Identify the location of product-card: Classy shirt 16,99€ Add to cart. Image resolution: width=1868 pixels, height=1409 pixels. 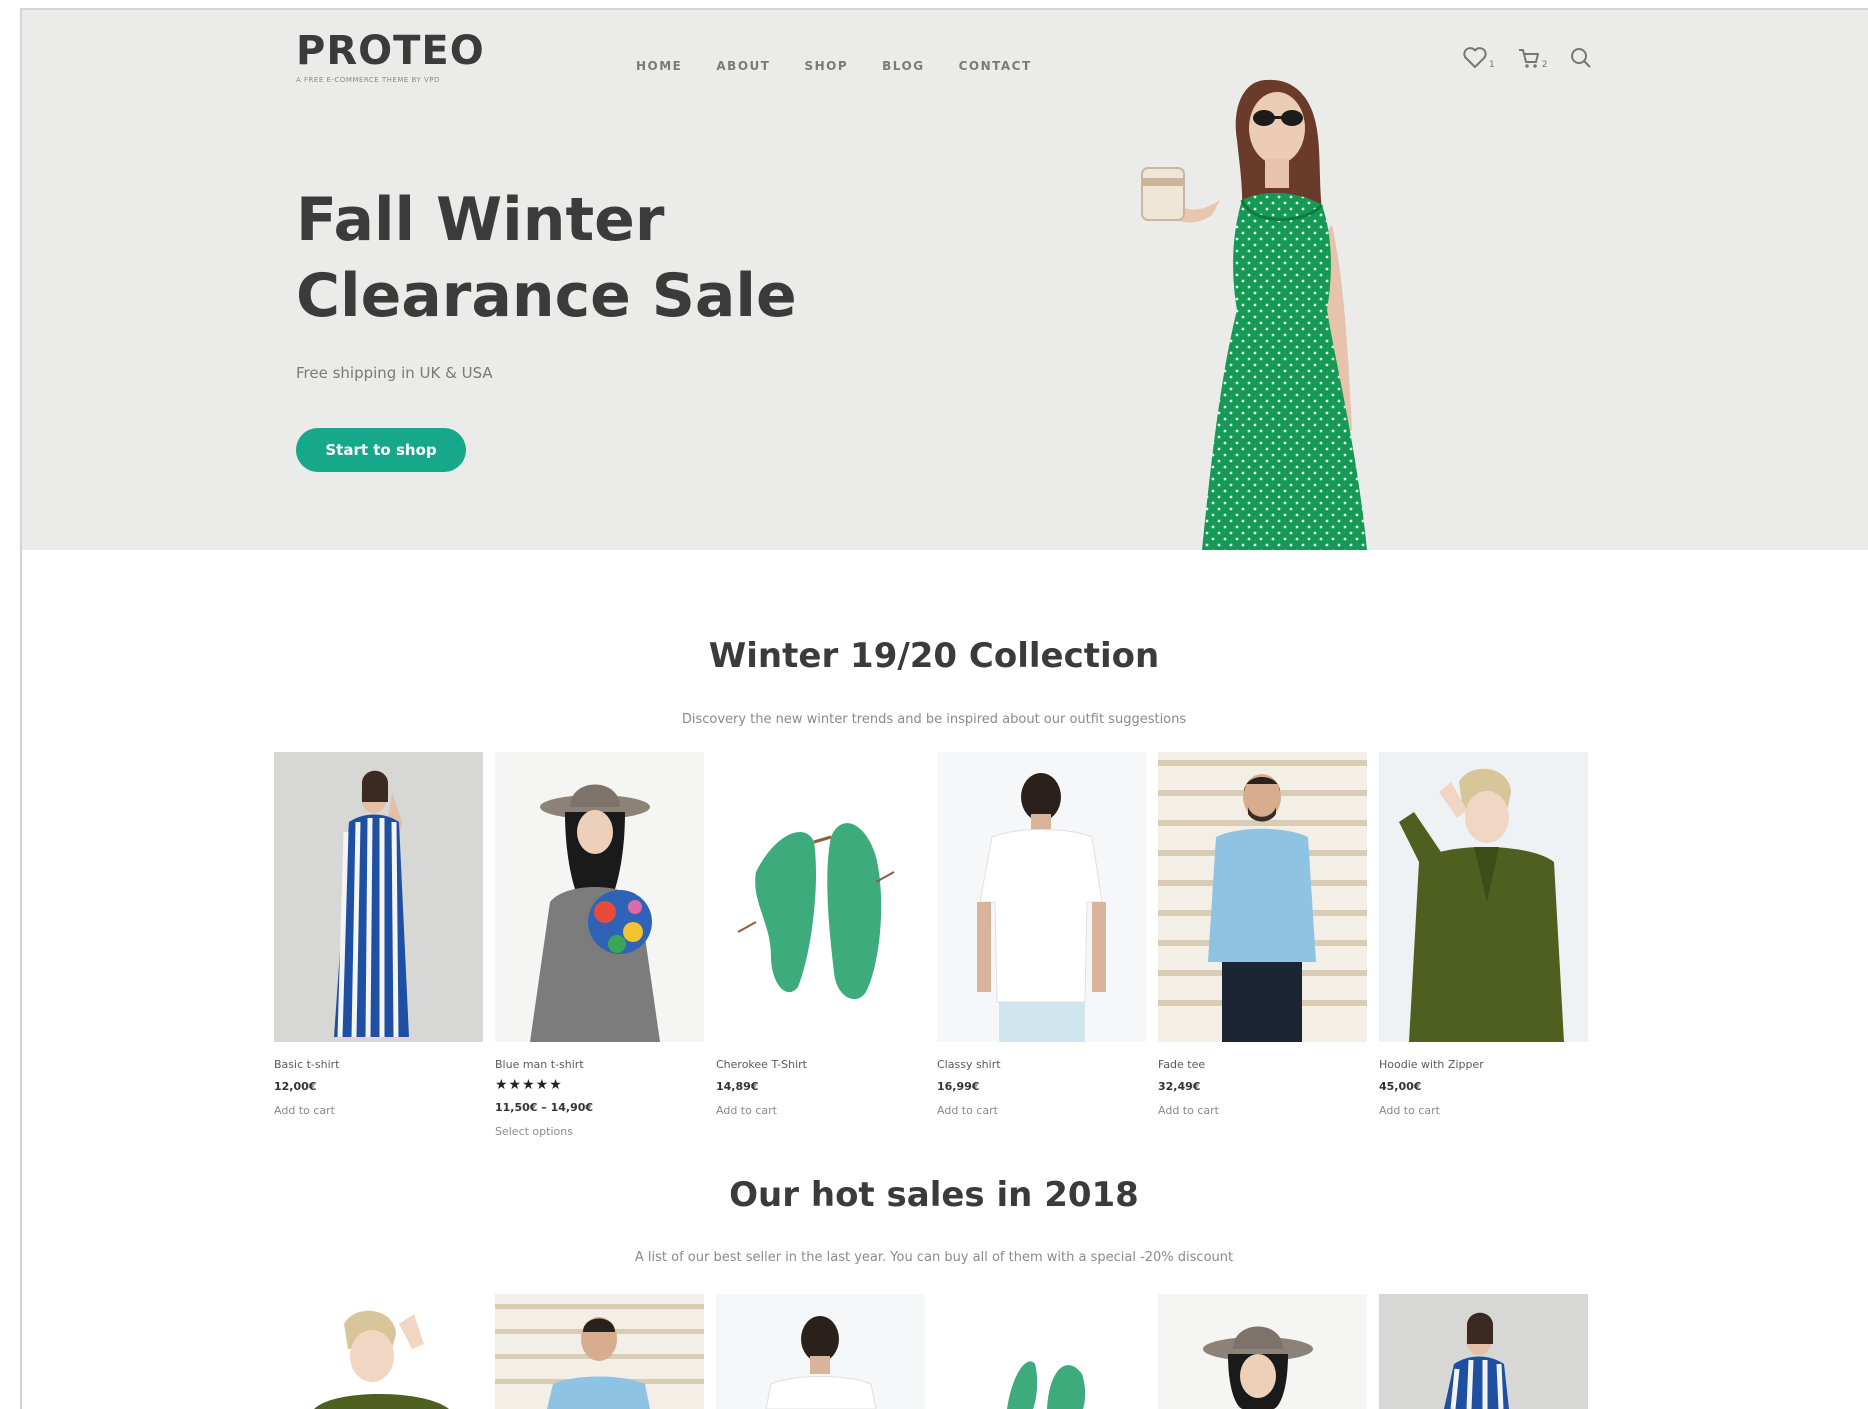
(1041, 945).